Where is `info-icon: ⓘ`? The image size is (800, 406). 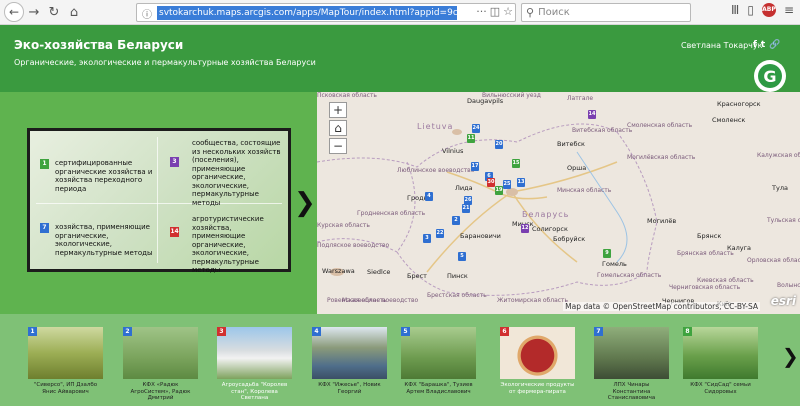 info-icon: ⓘ is located at coordinates (147, 13).